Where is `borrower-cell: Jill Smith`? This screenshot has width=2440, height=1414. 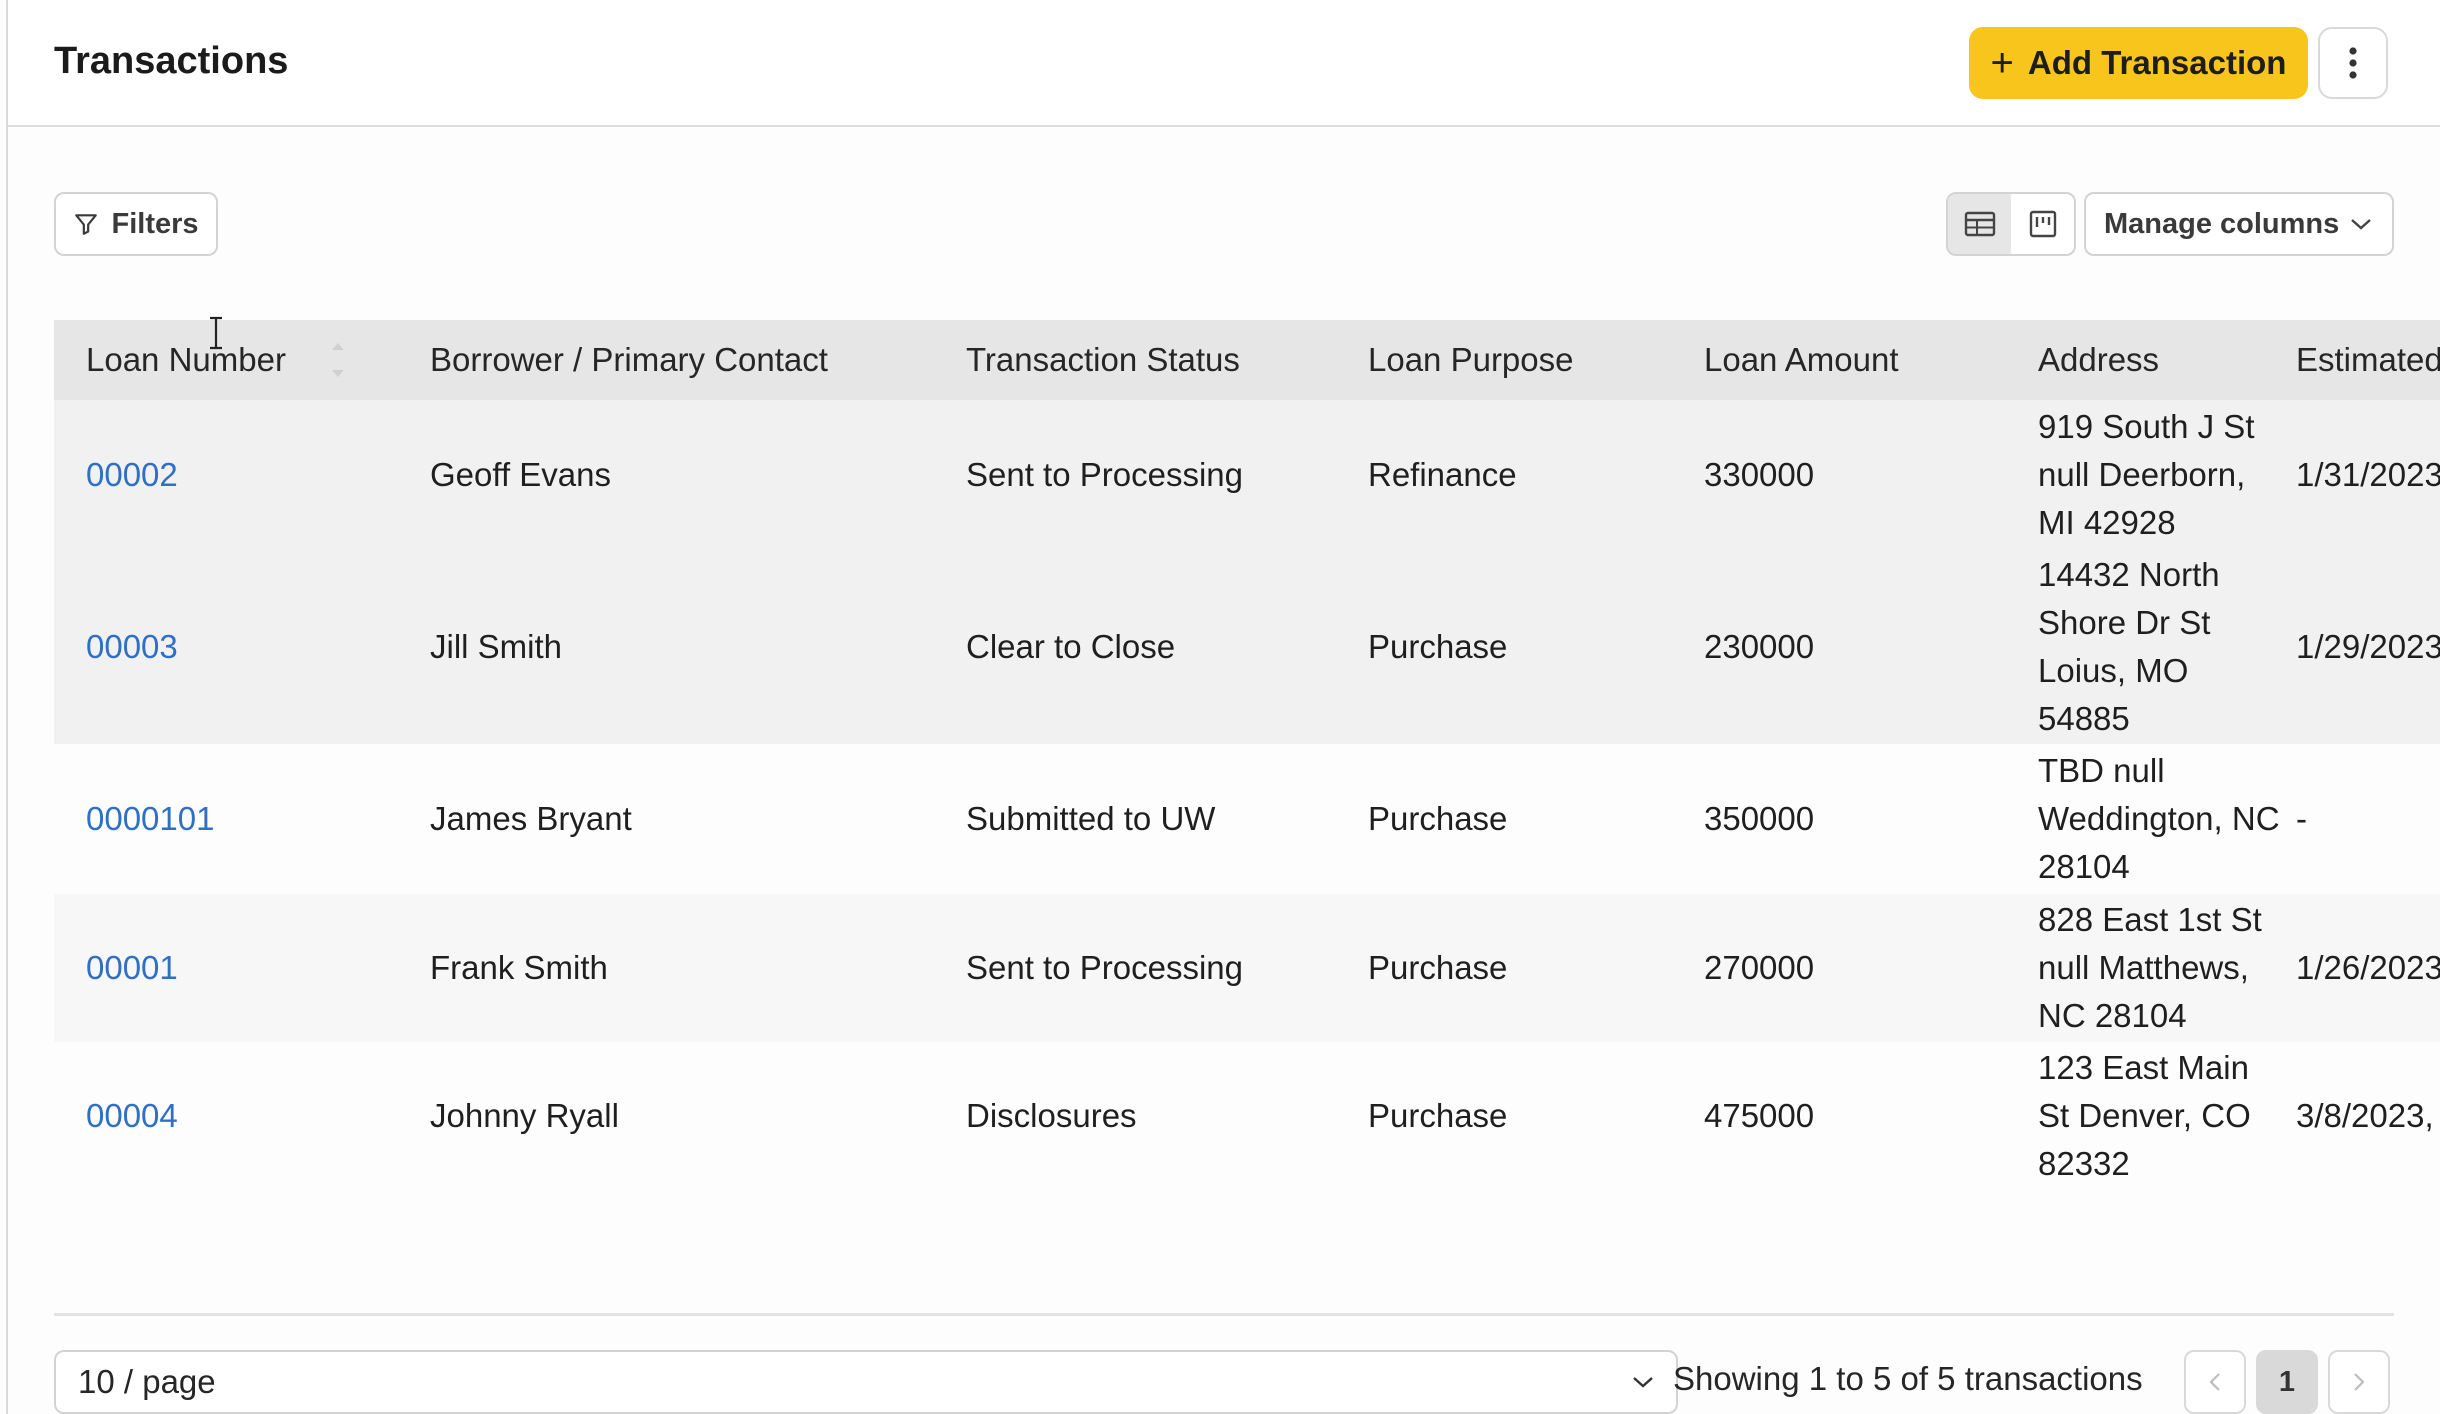 borrower-cell: Jill Smith is located at coordinates (496, 646).